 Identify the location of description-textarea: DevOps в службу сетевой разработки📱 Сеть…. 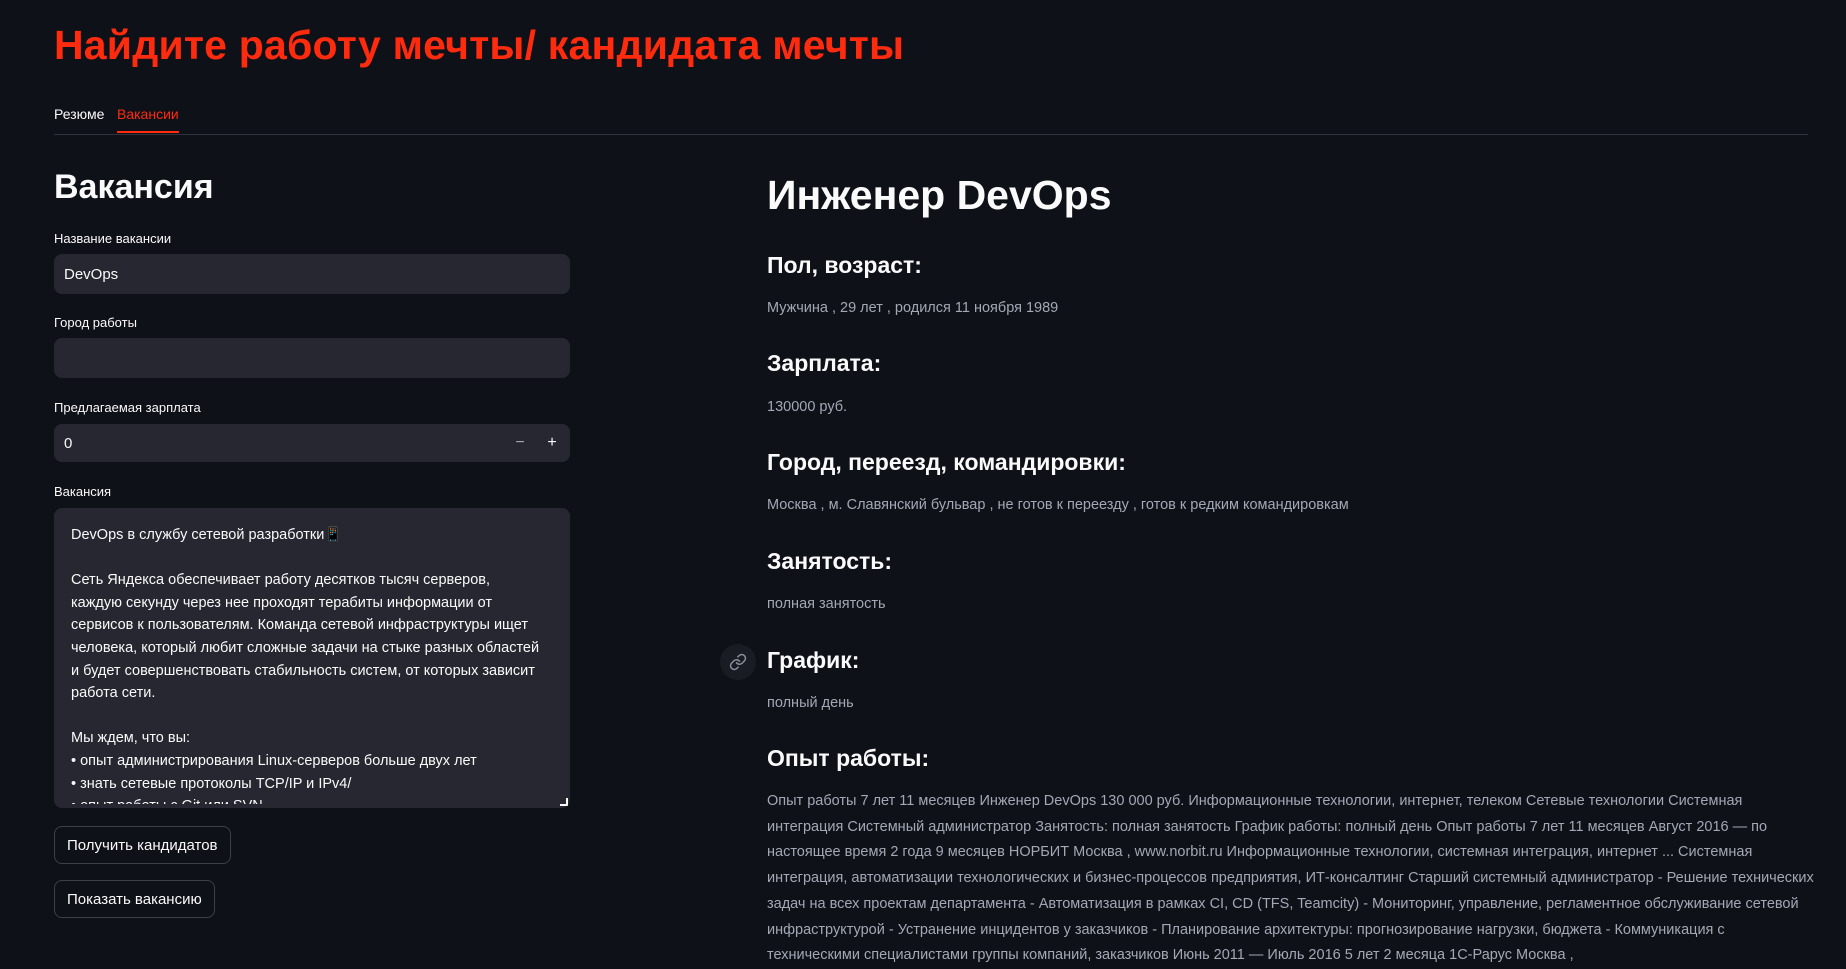
(306, 664).